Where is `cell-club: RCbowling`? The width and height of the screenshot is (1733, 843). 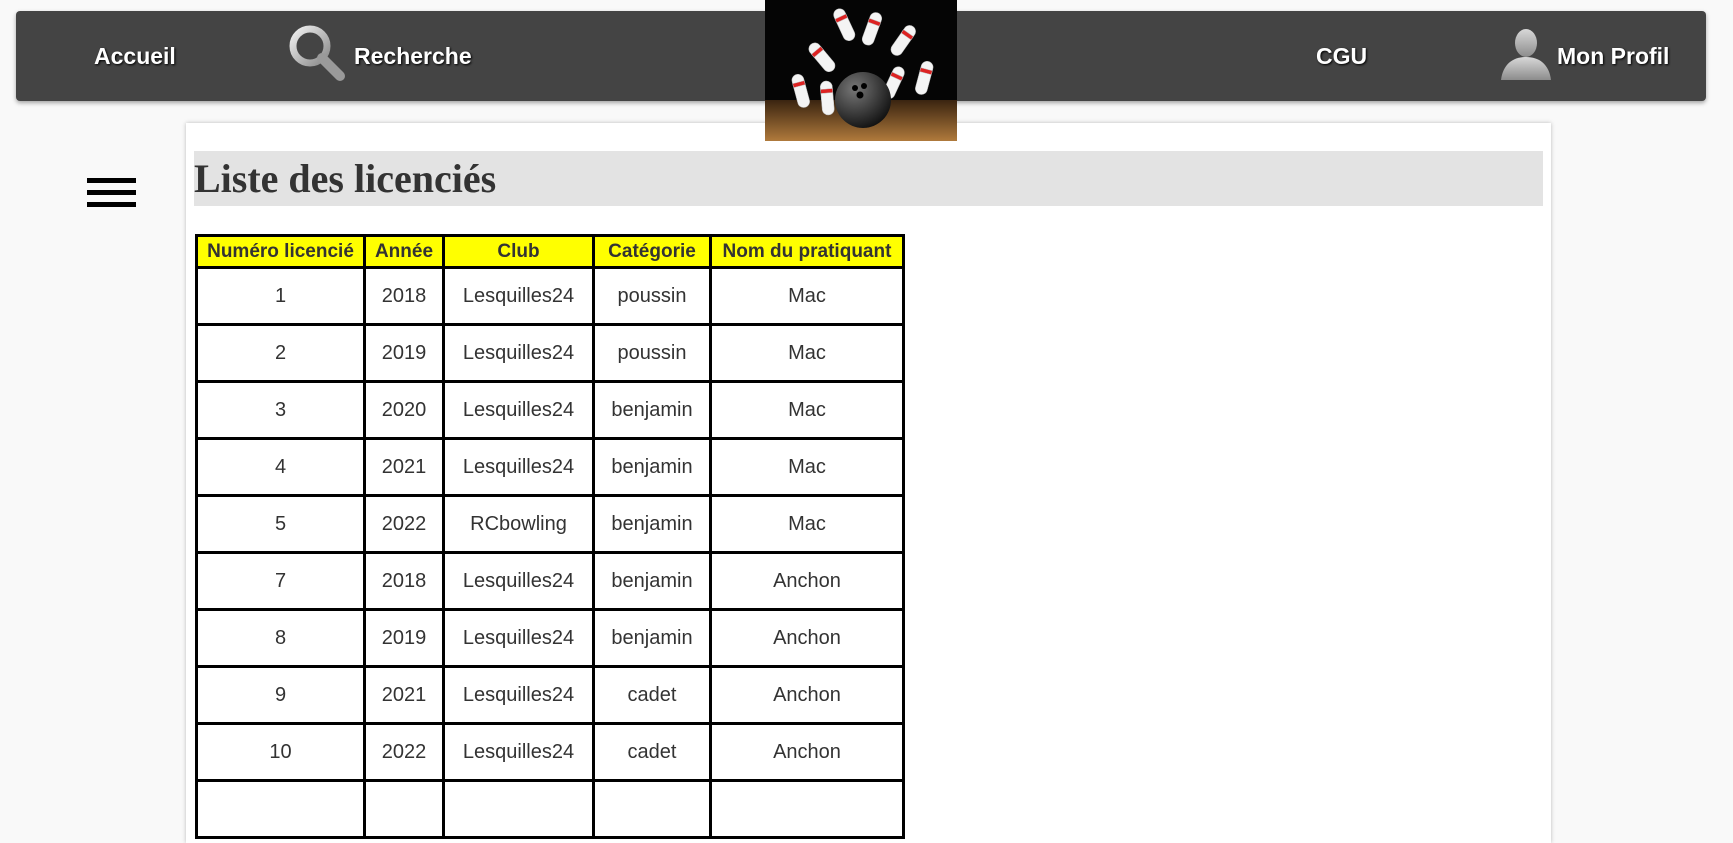 cell-club: RCbowling is located at coordinates (518, 524).